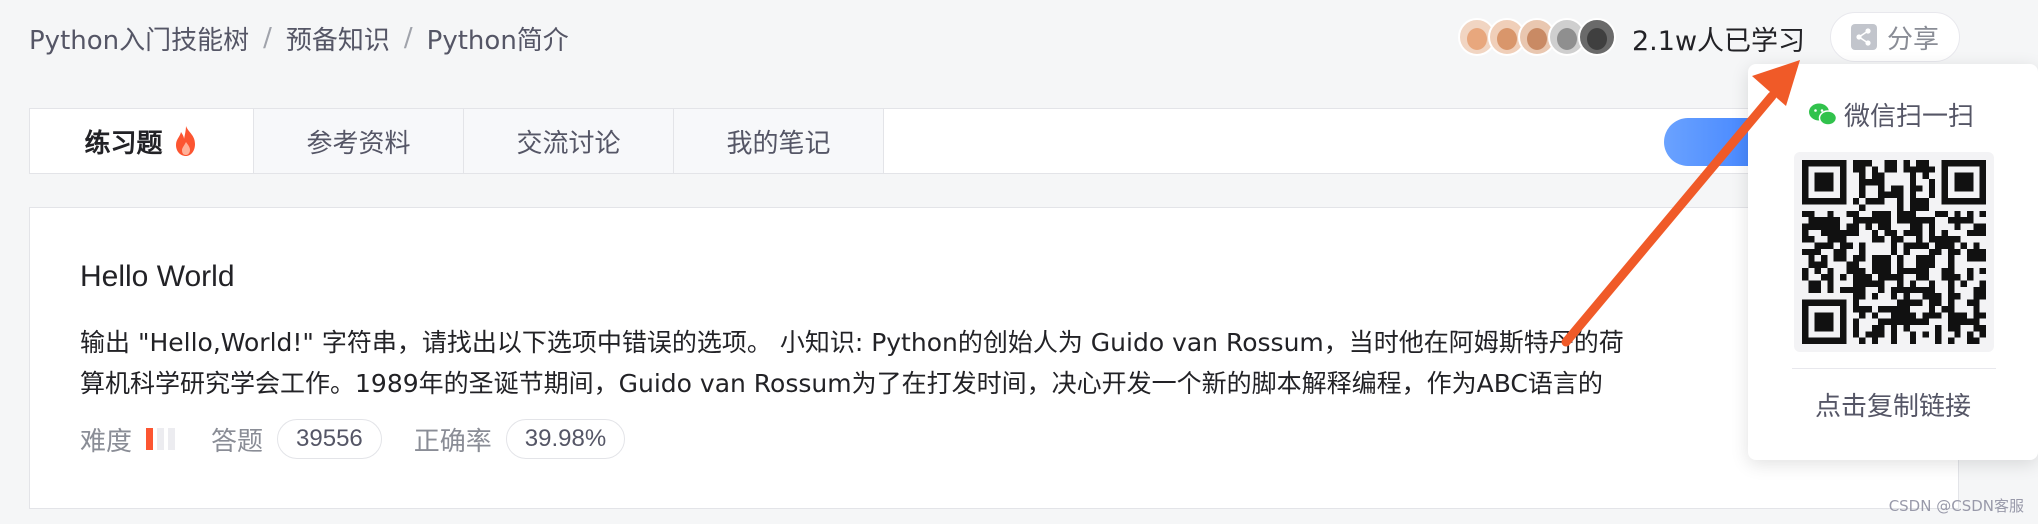 The width and height of the screenshot is (2038, 524). I want to click on tab-my-notes: 我的笔记, so click(779, 141).